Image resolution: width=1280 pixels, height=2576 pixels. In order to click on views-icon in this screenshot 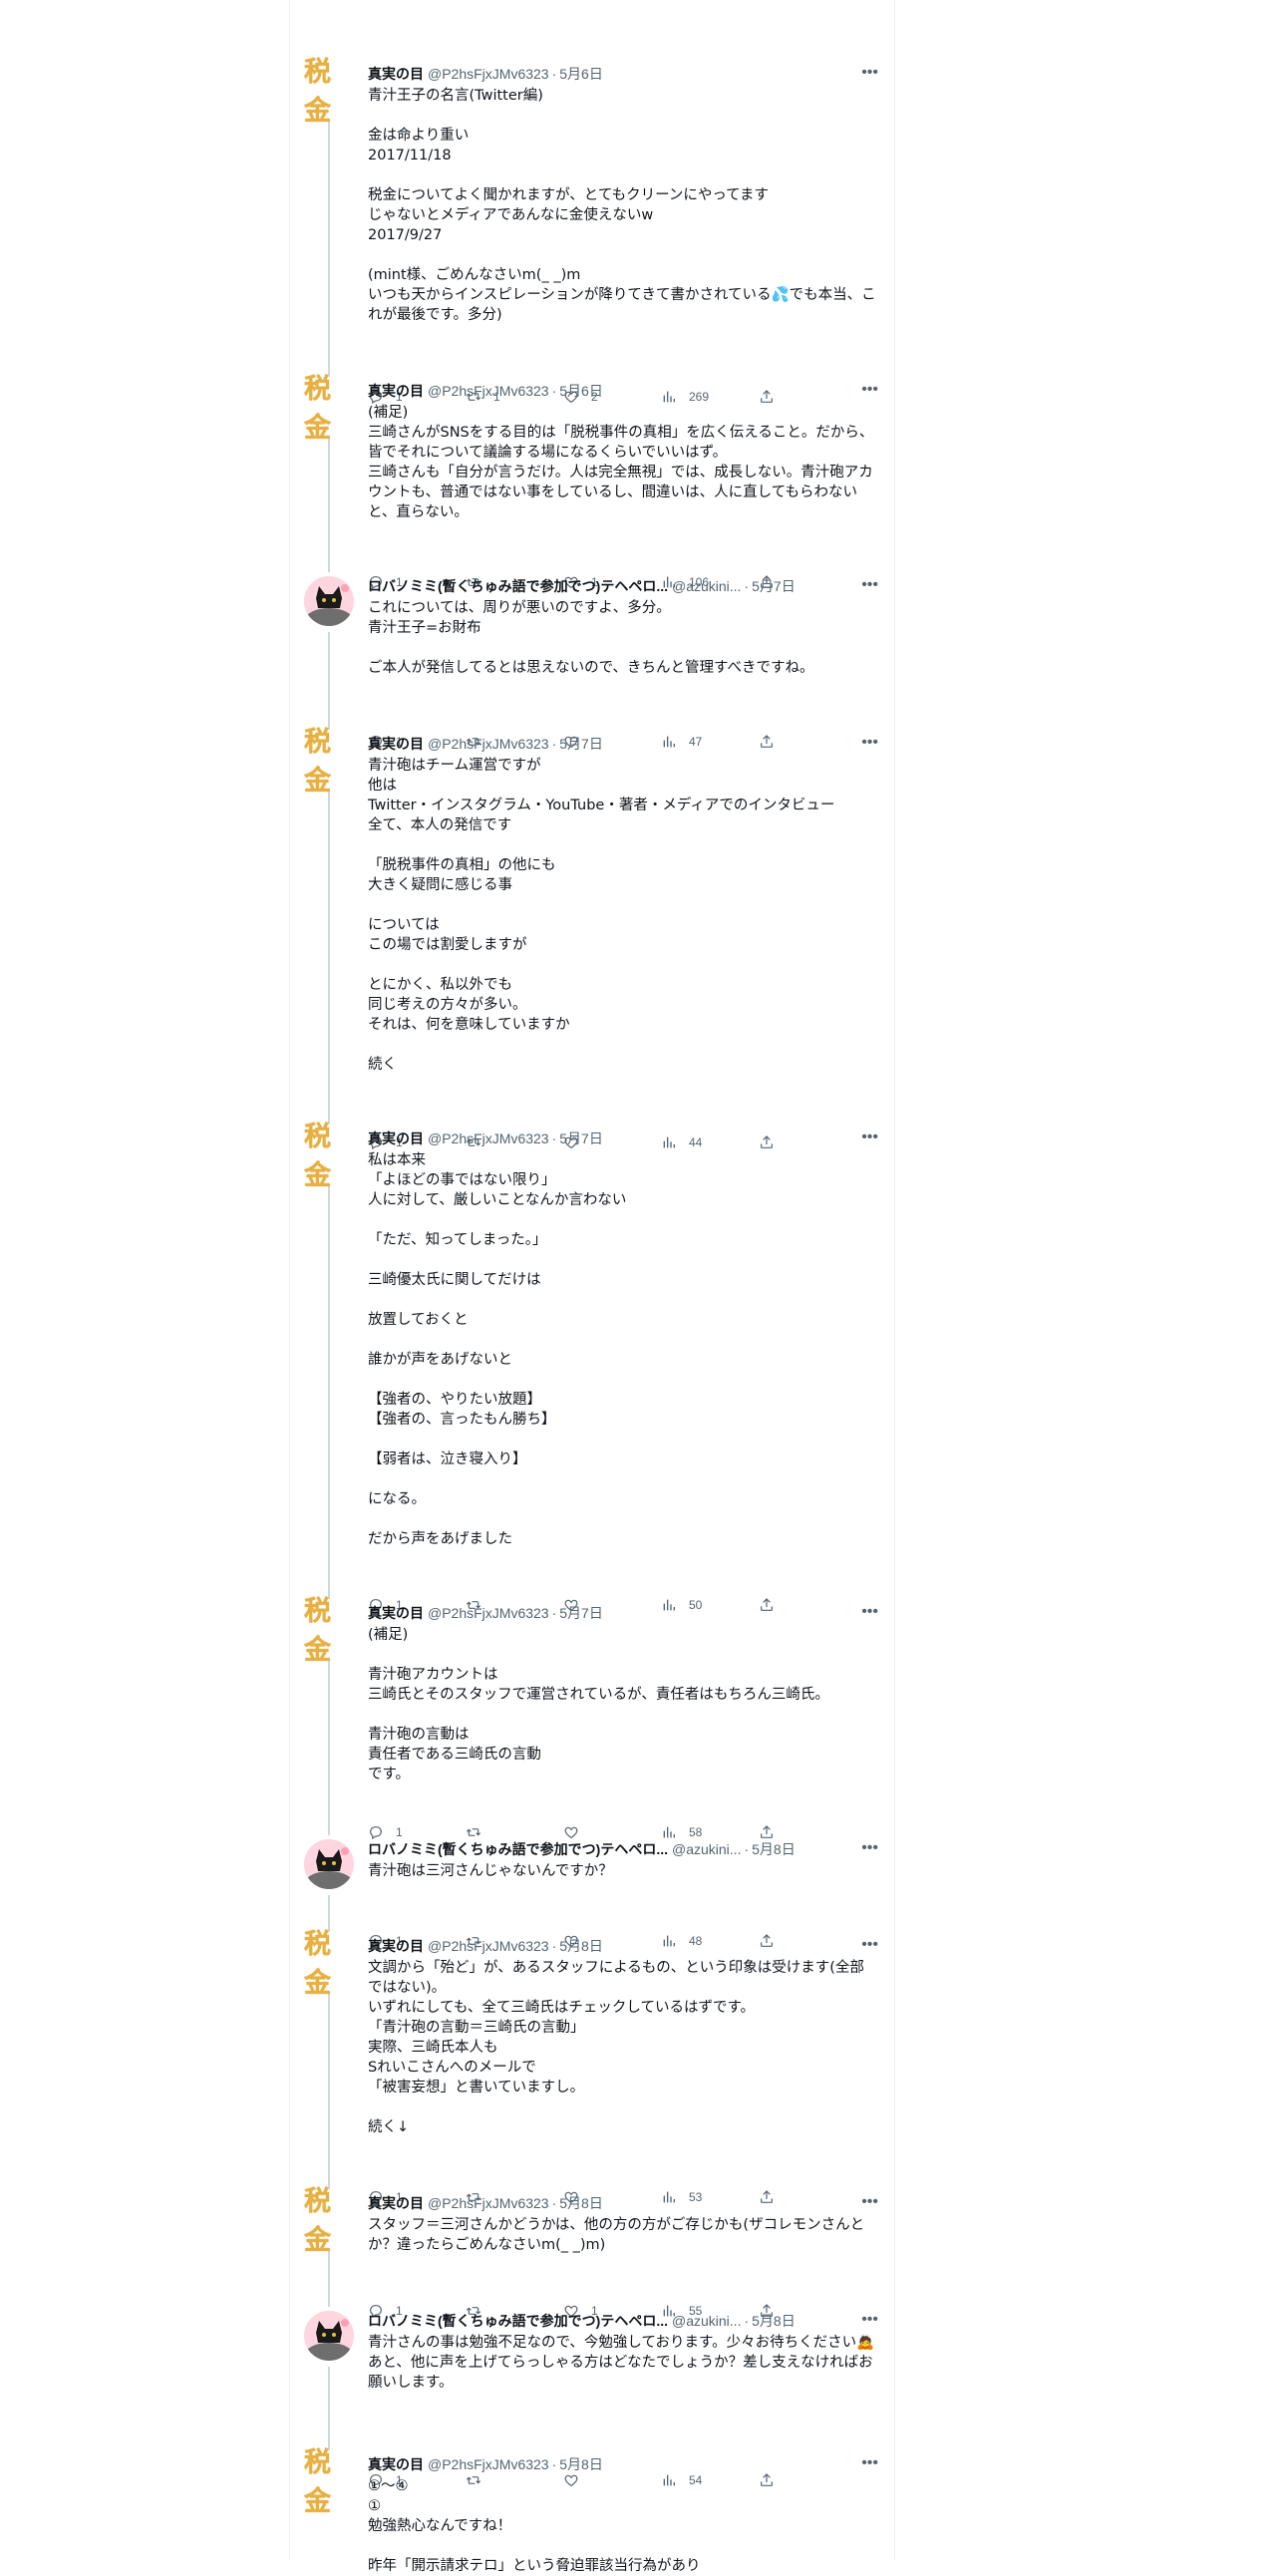, I will do `click(669, 1832)`.